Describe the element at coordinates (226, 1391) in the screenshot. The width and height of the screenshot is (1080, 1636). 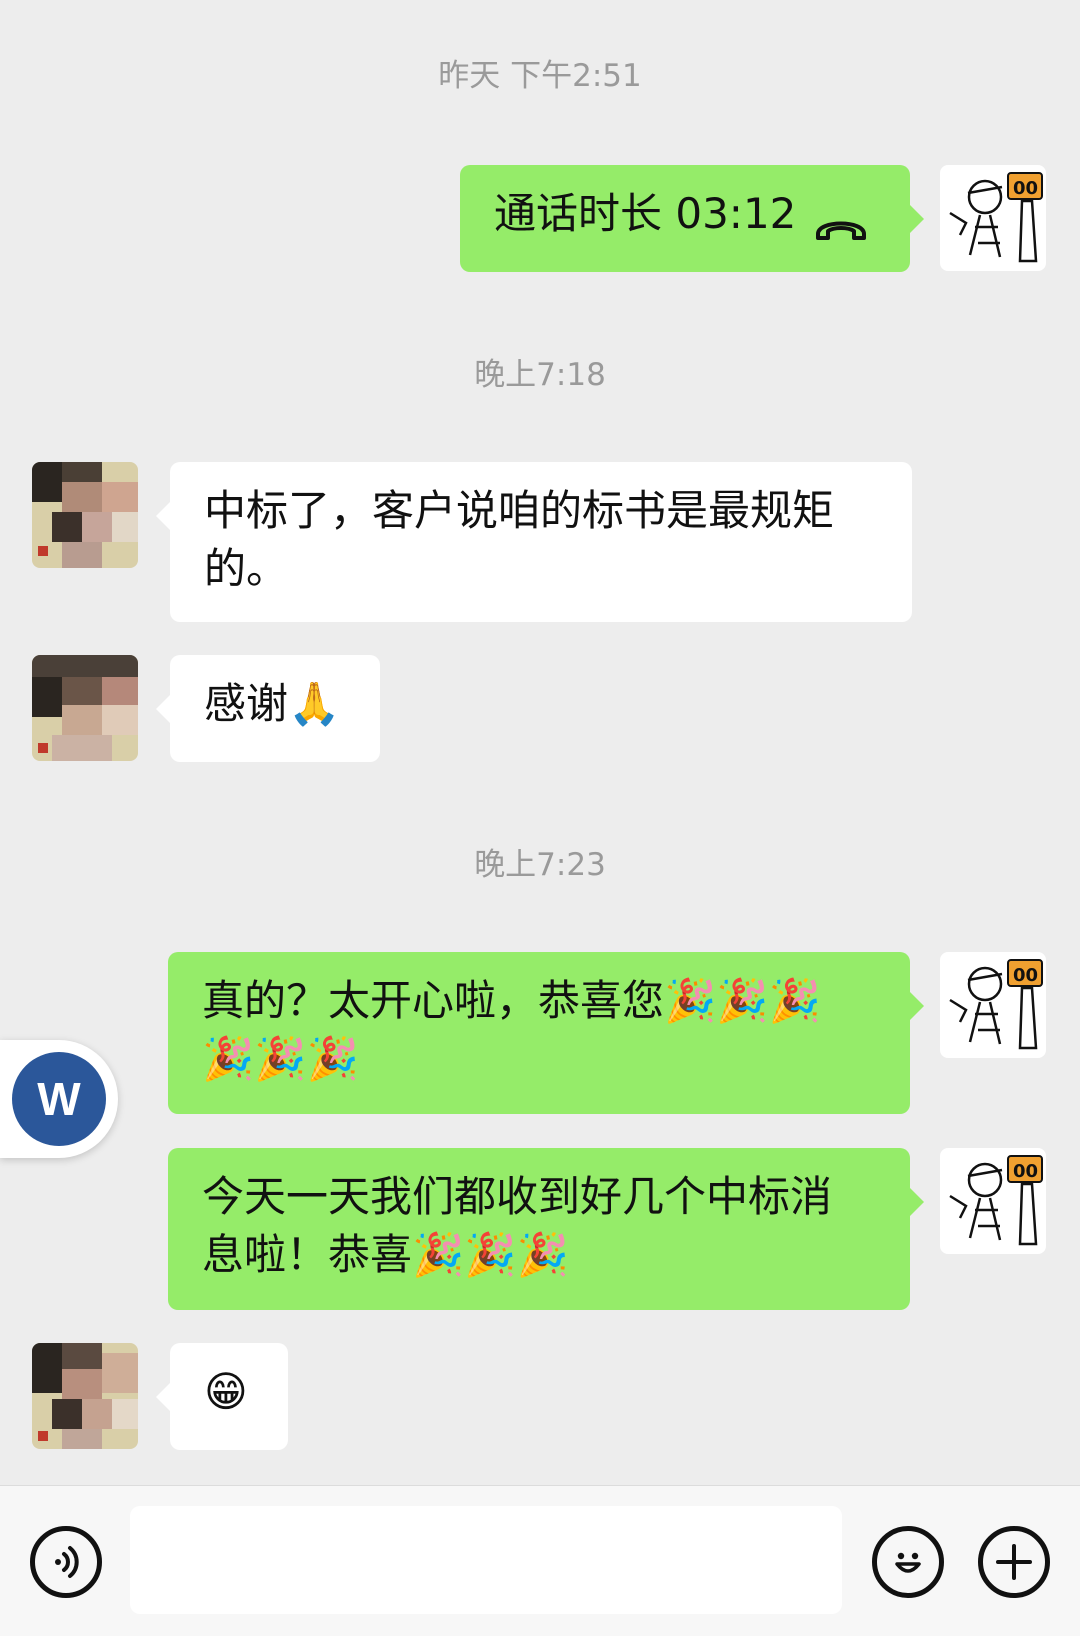
I see `grin-emoji: 😁` at that location.